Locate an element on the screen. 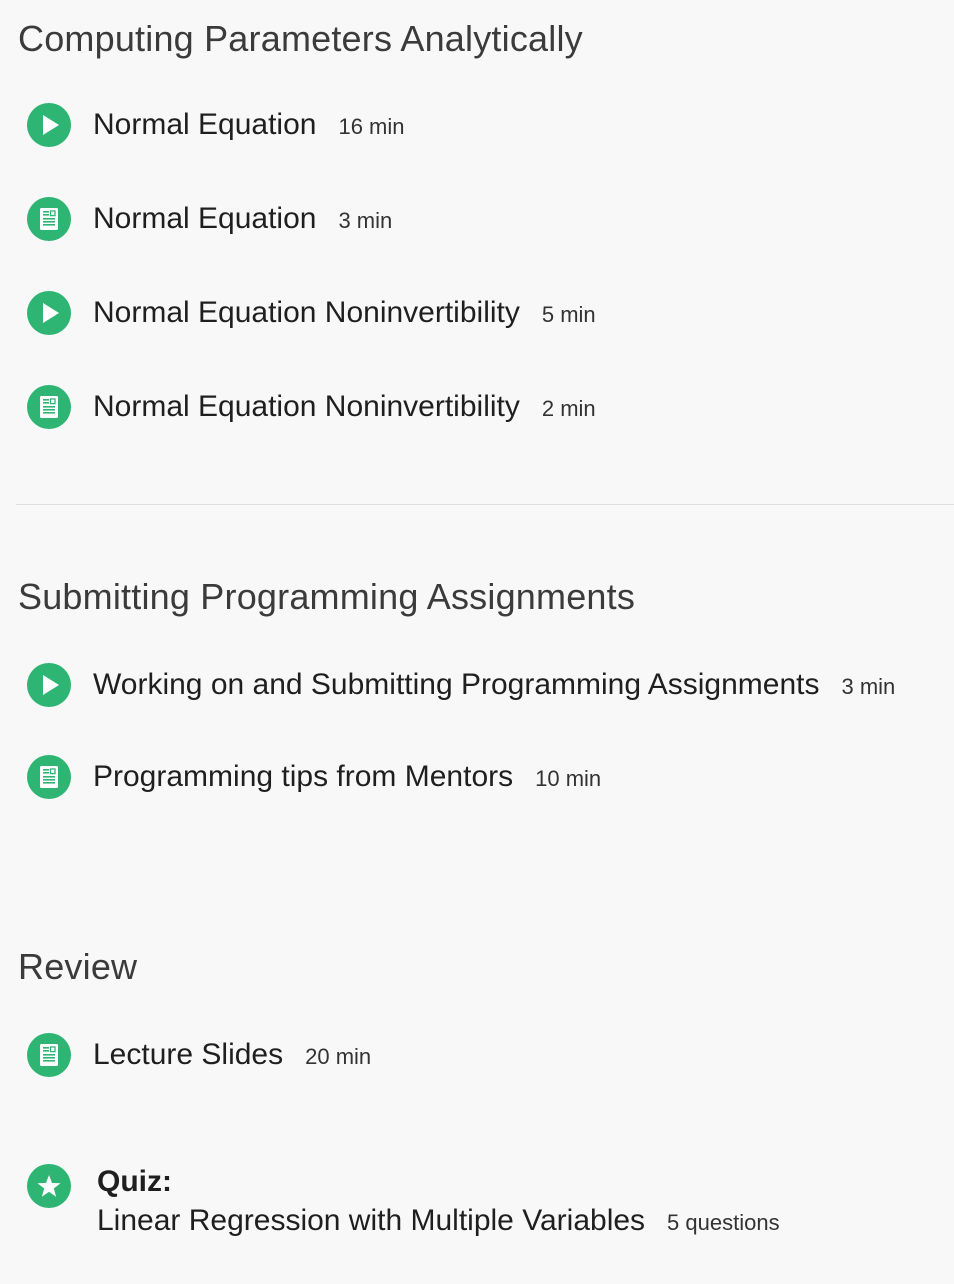 The height and width of the screenshot is (1284, 954). lesson-item-video: Normal Equation Noninvertibility 5 min is located at coordinates (311, 313).